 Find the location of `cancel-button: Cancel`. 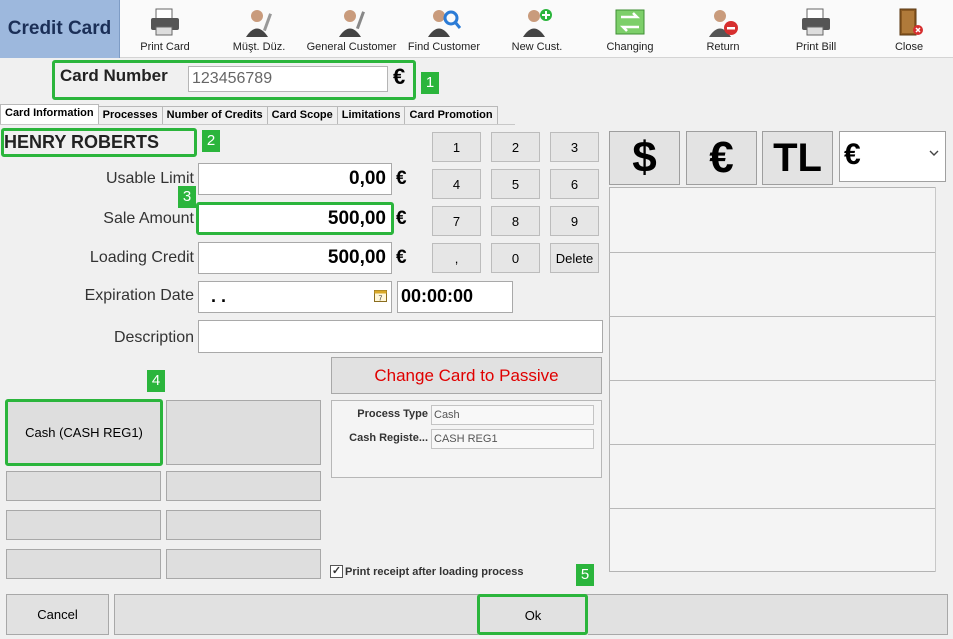

cancel-button: Cancel is located at coordinates (57, 614).